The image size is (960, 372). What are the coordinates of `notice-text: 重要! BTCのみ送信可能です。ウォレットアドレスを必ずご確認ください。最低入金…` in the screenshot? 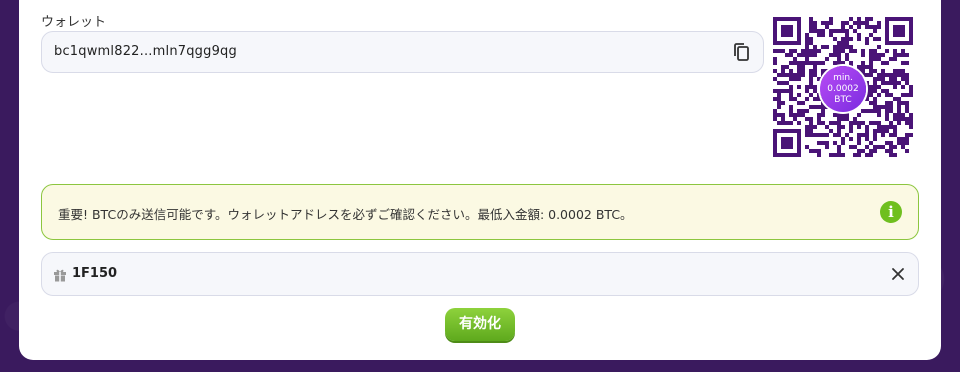 It's located at (345, 214).